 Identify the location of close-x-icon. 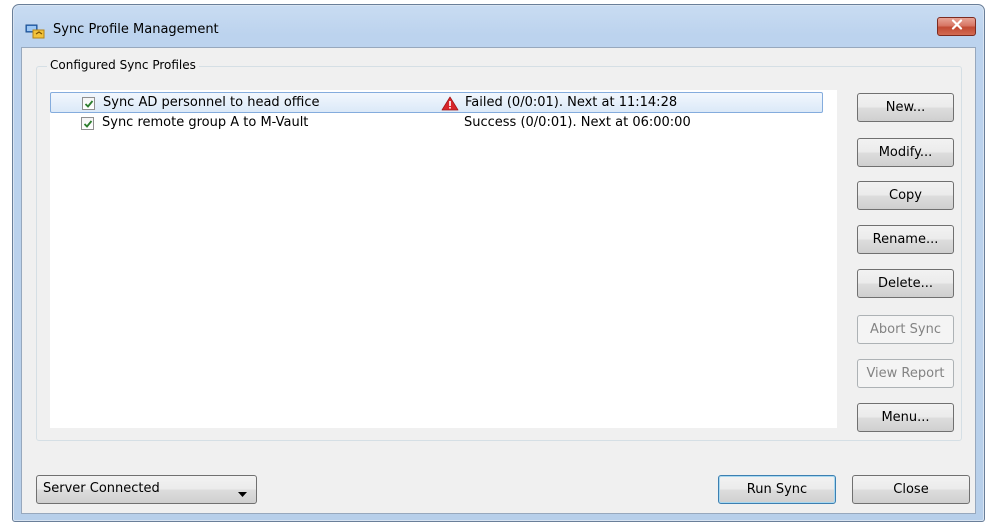
(957, 26).